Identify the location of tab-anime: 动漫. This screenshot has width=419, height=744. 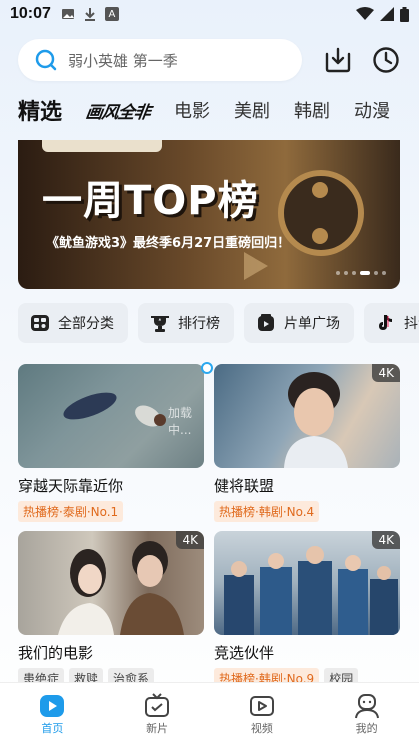
(372, 110).